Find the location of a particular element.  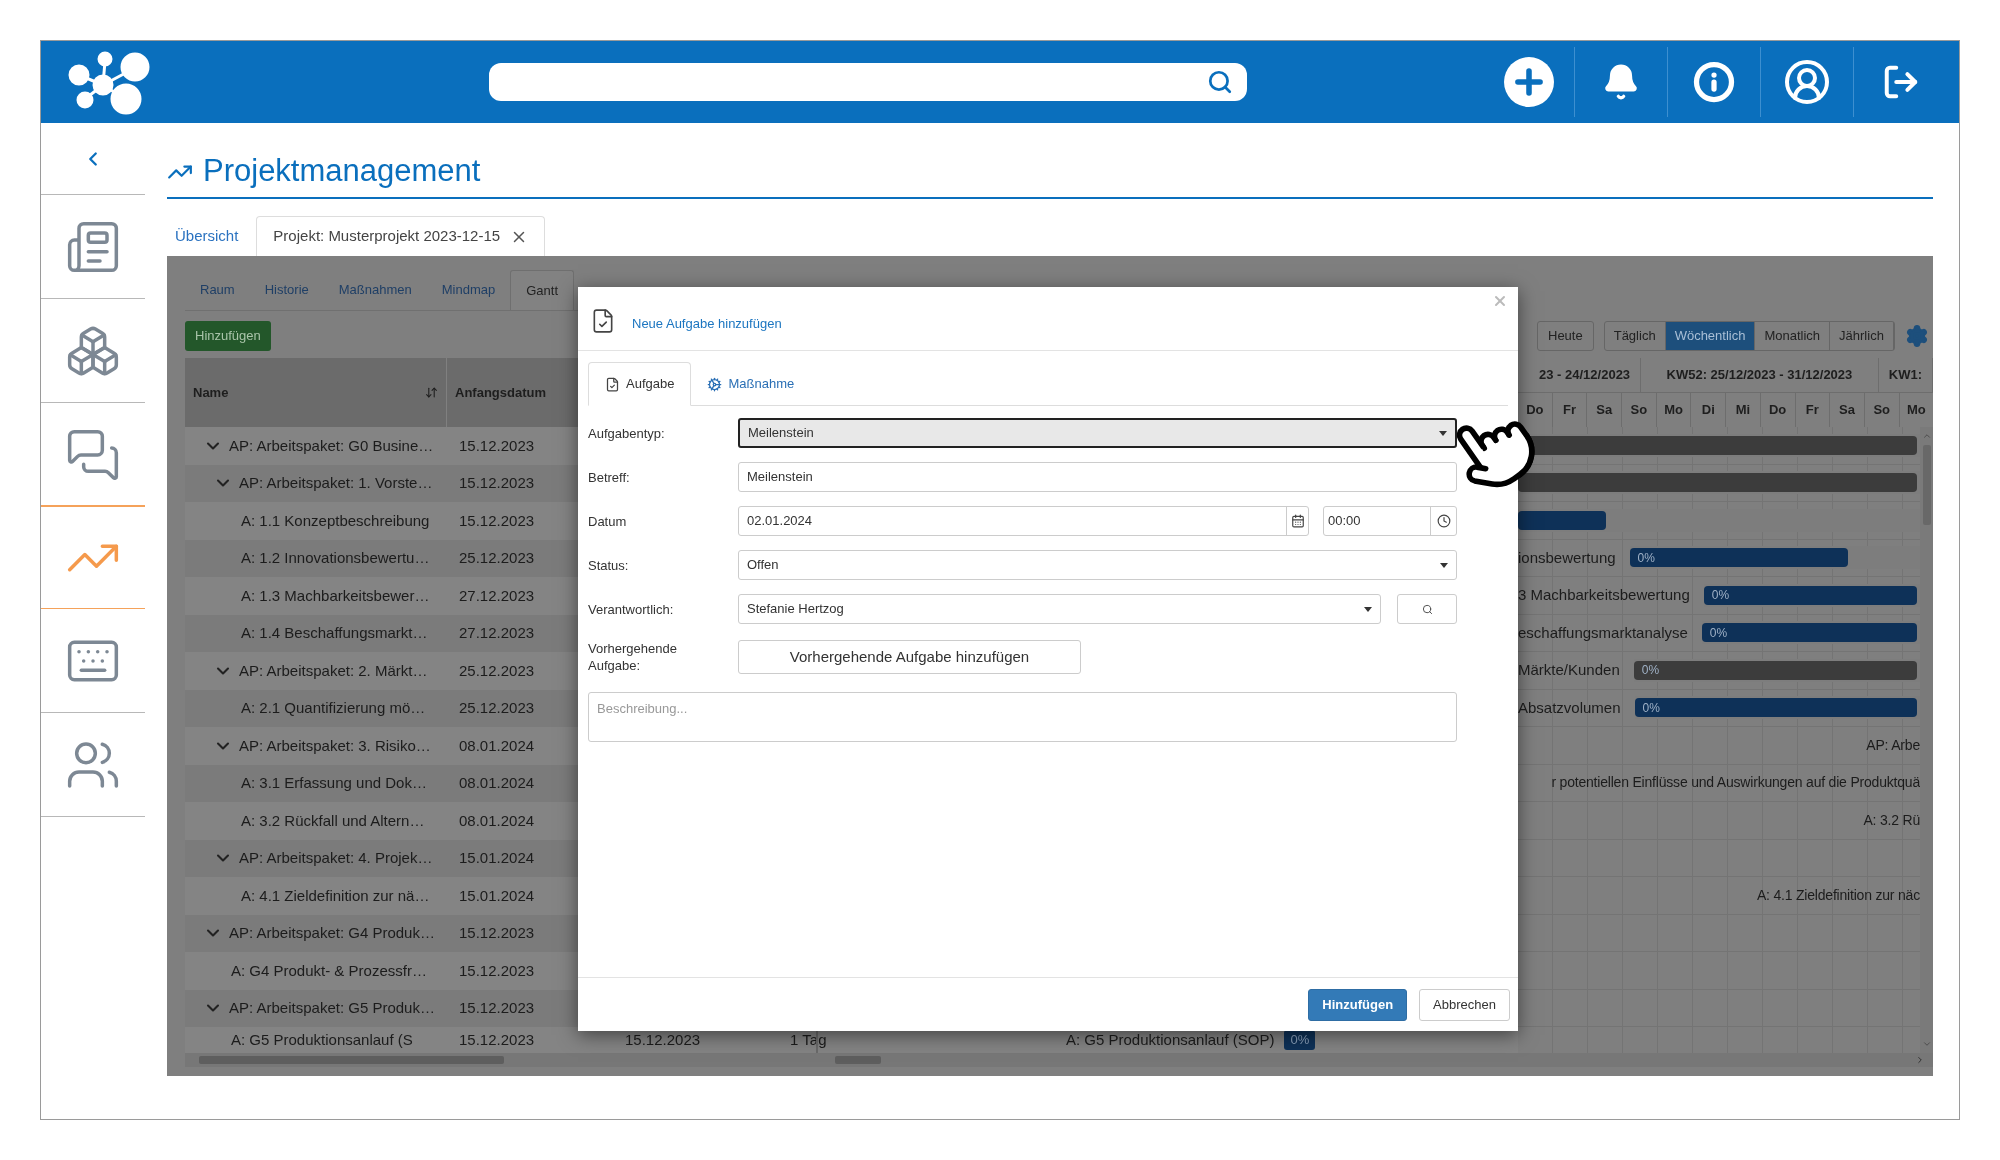

bar-label: Märkte/Kunden is located at coordinates (1569, 670).